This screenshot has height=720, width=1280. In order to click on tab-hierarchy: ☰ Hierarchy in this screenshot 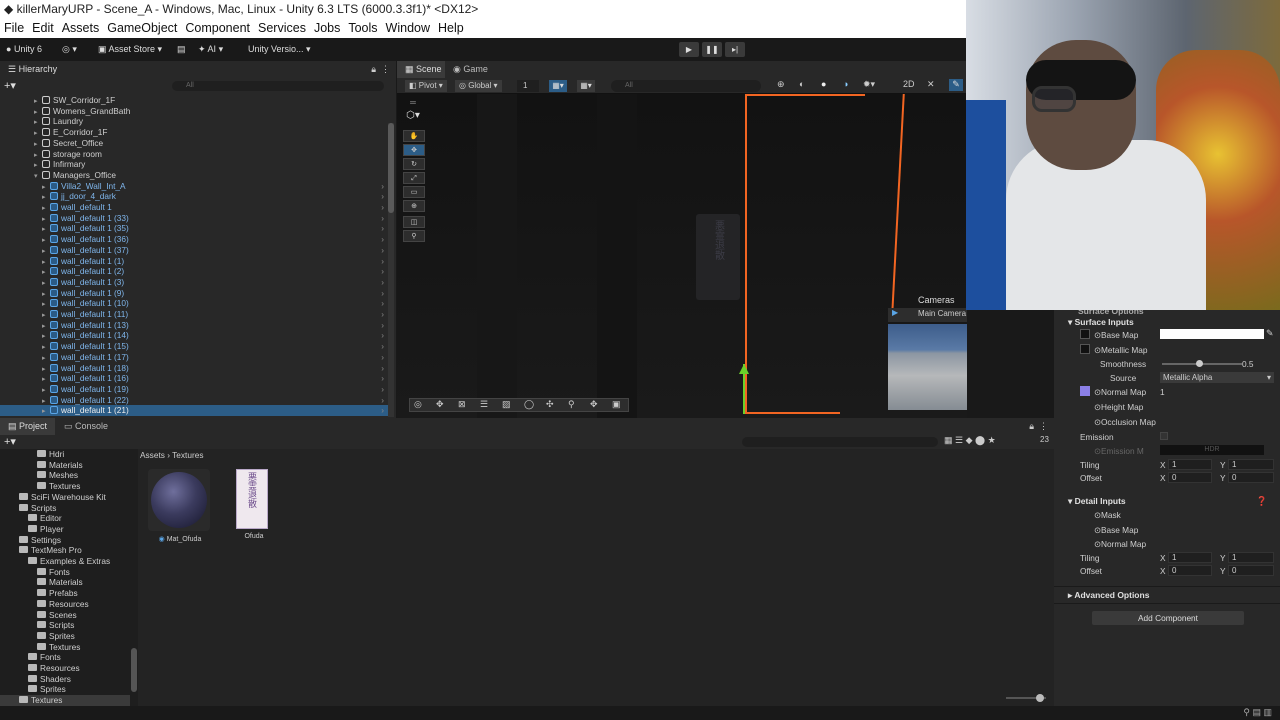, I will do `click(33, 69)`.